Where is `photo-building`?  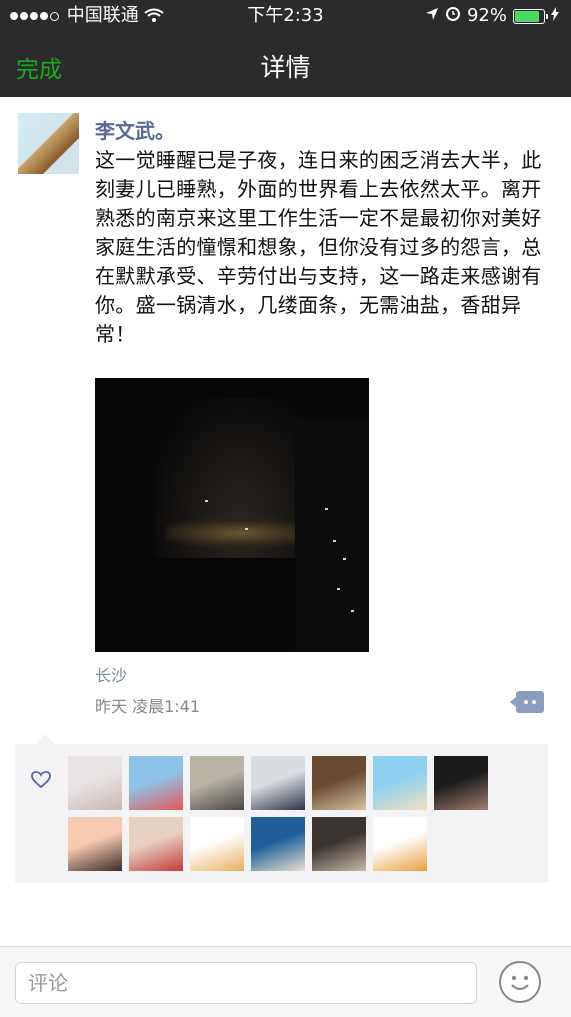
photo-building is located at coordinates (332, 535).